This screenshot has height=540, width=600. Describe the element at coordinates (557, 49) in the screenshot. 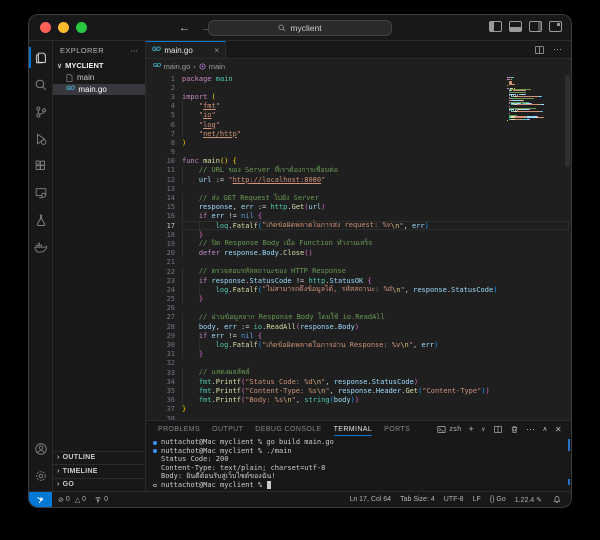

I see `editor-more-actions-icon: ⋯` at that location.